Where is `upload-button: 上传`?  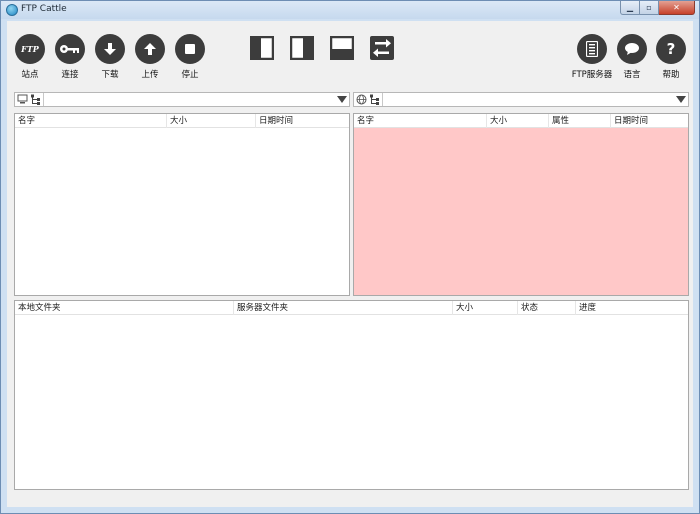
upload-button: 上传 is located at coordinates (150, 57).